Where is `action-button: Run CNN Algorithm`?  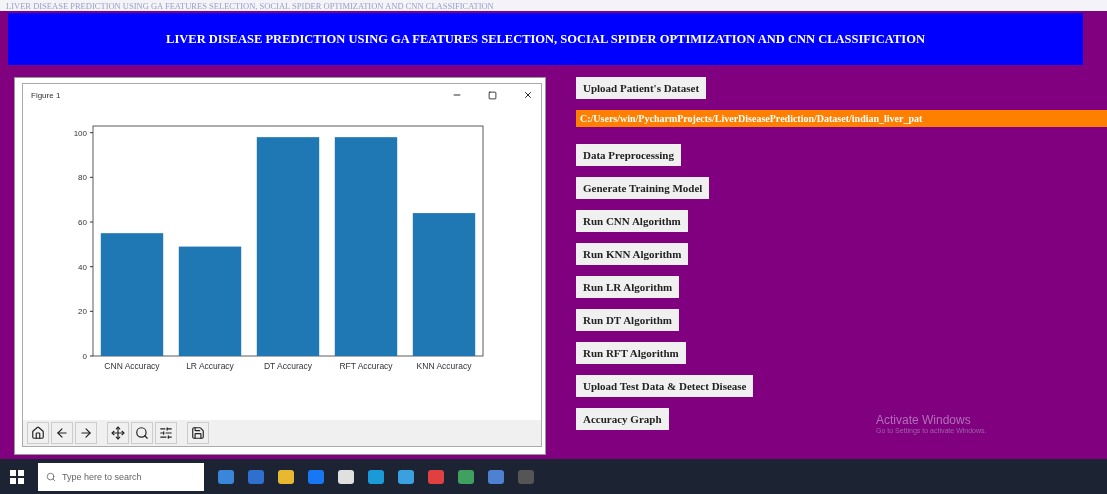
action-button: Run CNN Algorithm is located at coordinates (632, 221).